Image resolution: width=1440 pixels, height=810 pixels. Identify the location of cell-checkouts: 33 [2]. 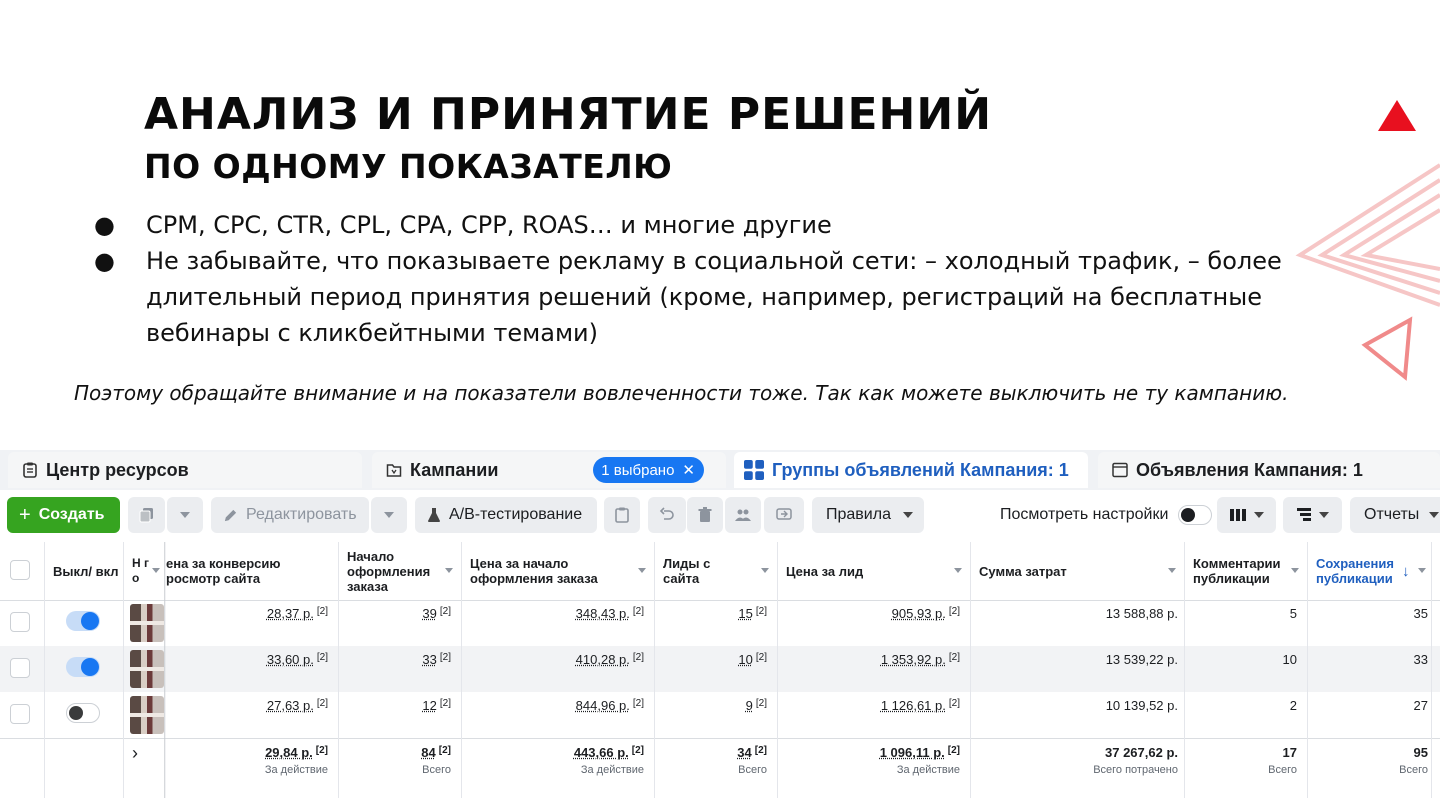
(400, 659).